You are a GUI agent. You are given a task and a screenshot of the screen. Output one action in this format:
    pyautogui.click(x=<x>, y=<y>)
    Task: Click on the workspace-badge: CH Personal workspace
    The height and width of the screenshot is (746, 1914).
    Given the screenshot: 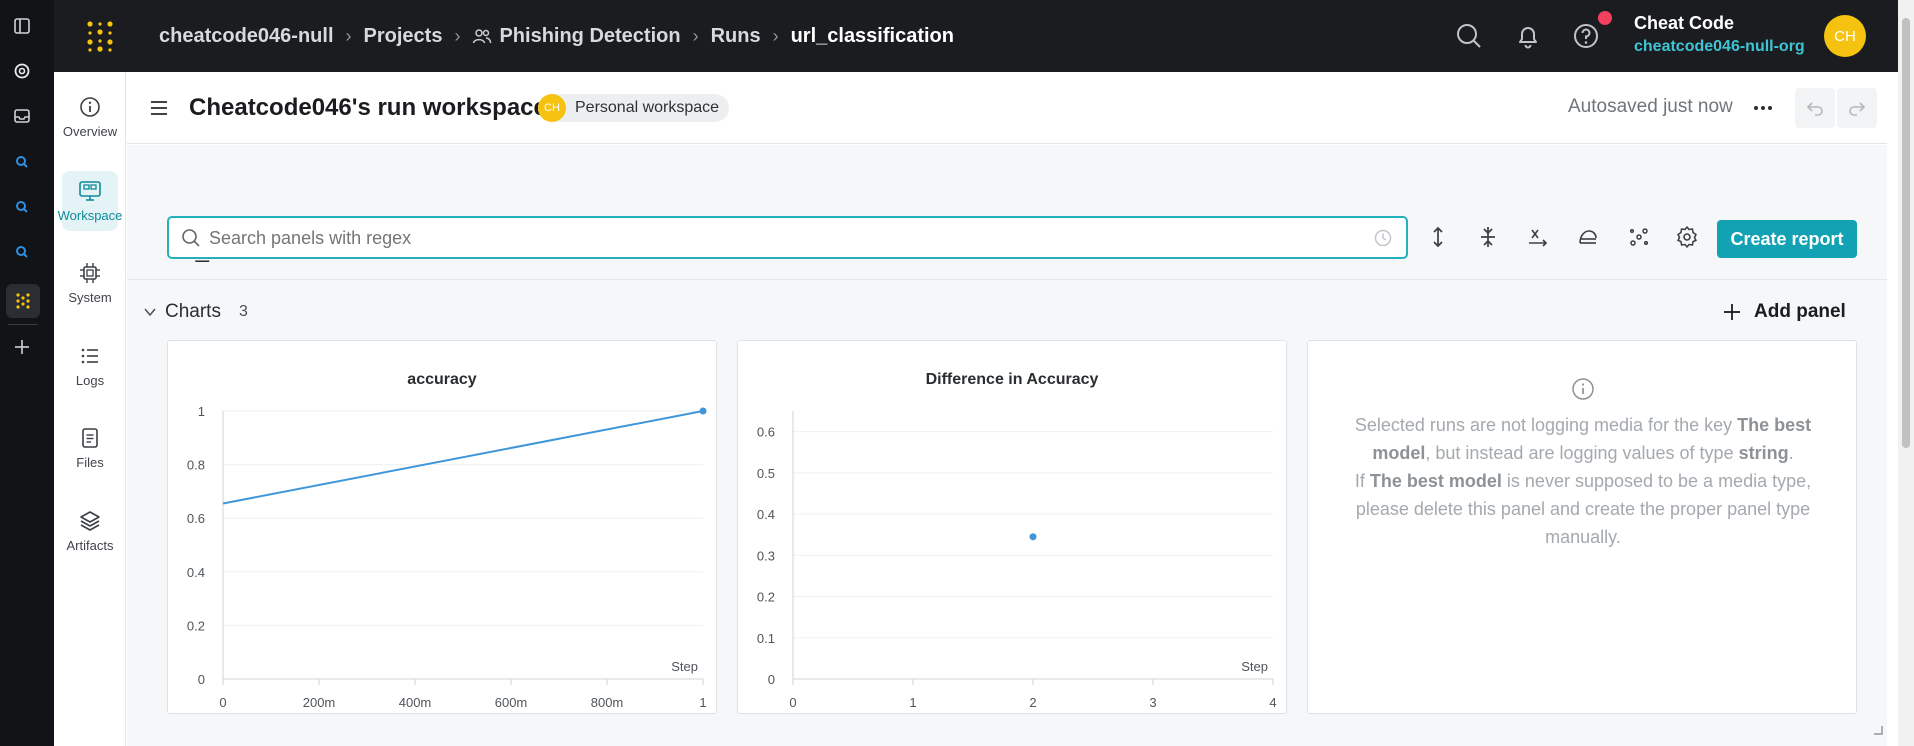 What is the action you would take?
    pyautogui.click(x=634, y=108)
    